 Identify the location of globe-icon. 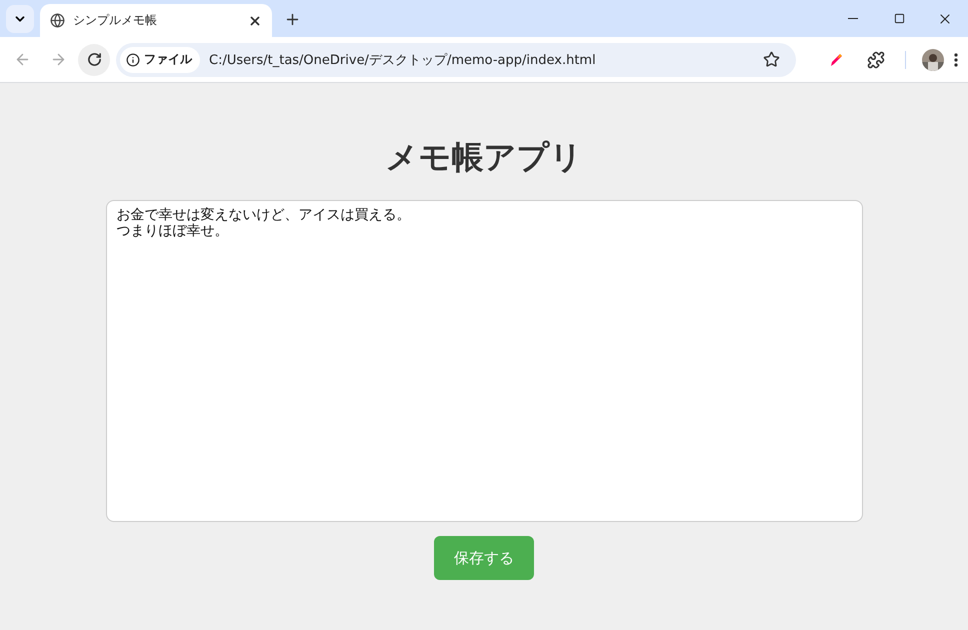
(57, 20).